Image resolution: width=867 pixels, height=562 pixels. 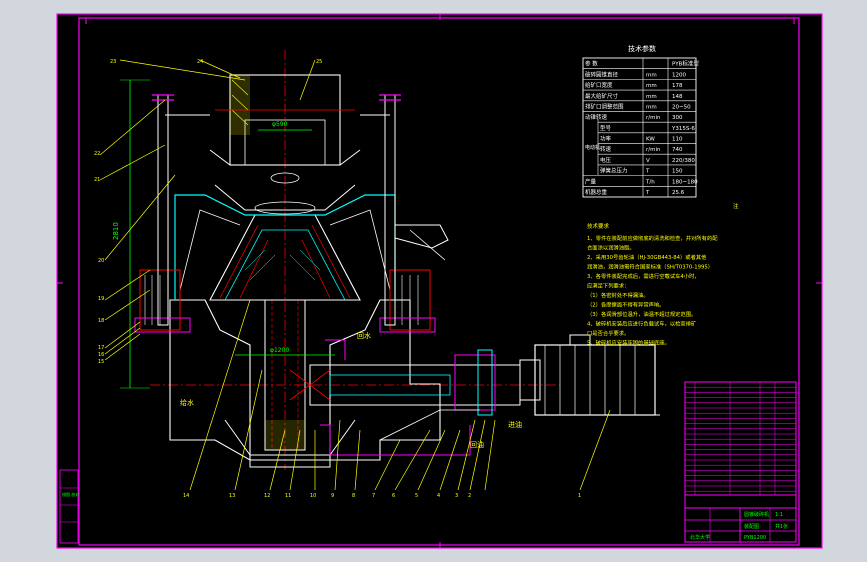 What do you see at coordinates (280, 124) in the screenshot?
I see `diameter-top-text: φ590` at bounding box center [280, 124].